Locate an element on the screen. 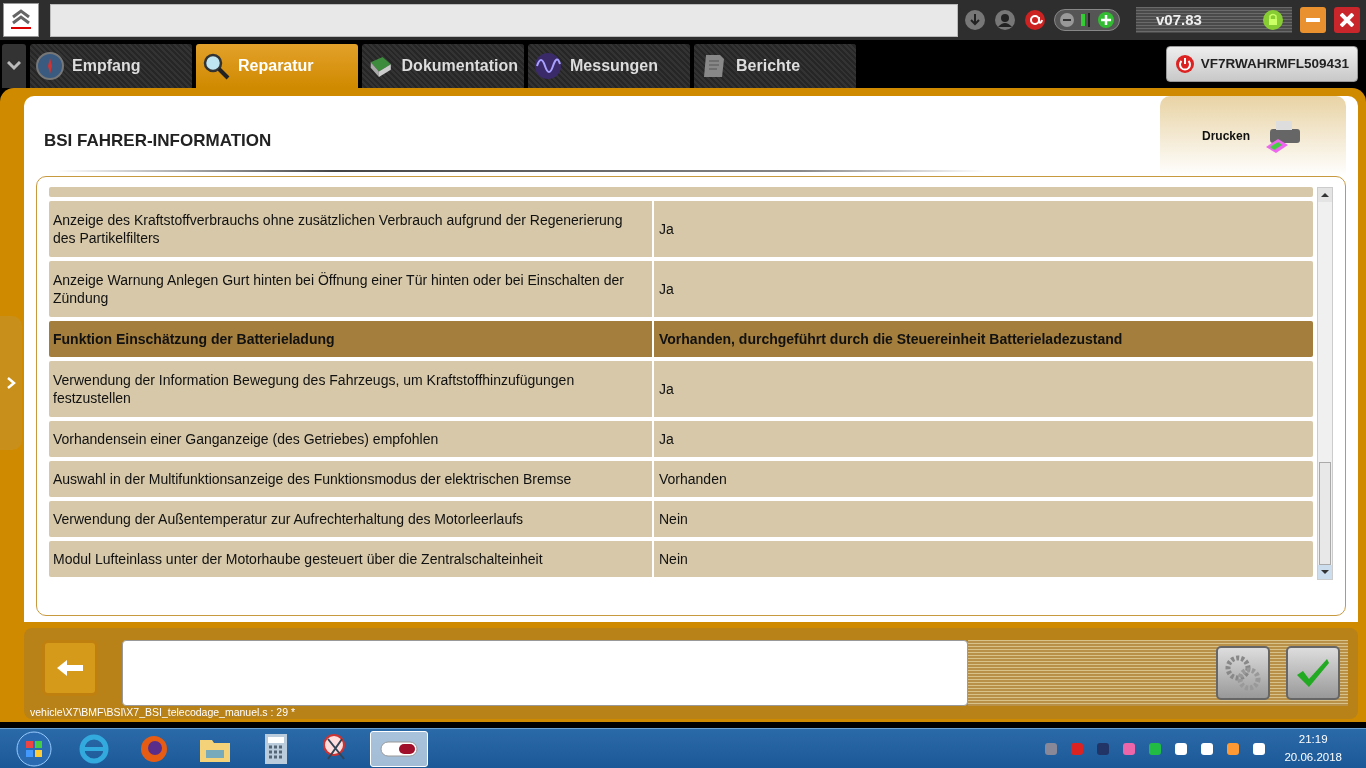  close-button is located at coordinates (1347, 20).